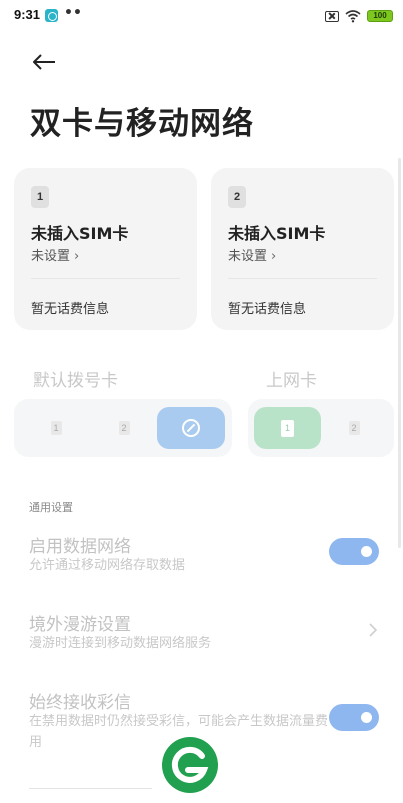 The width and height of the screenshot is (403, 803). I want to click on app-notification-icon, so click(51, 15).